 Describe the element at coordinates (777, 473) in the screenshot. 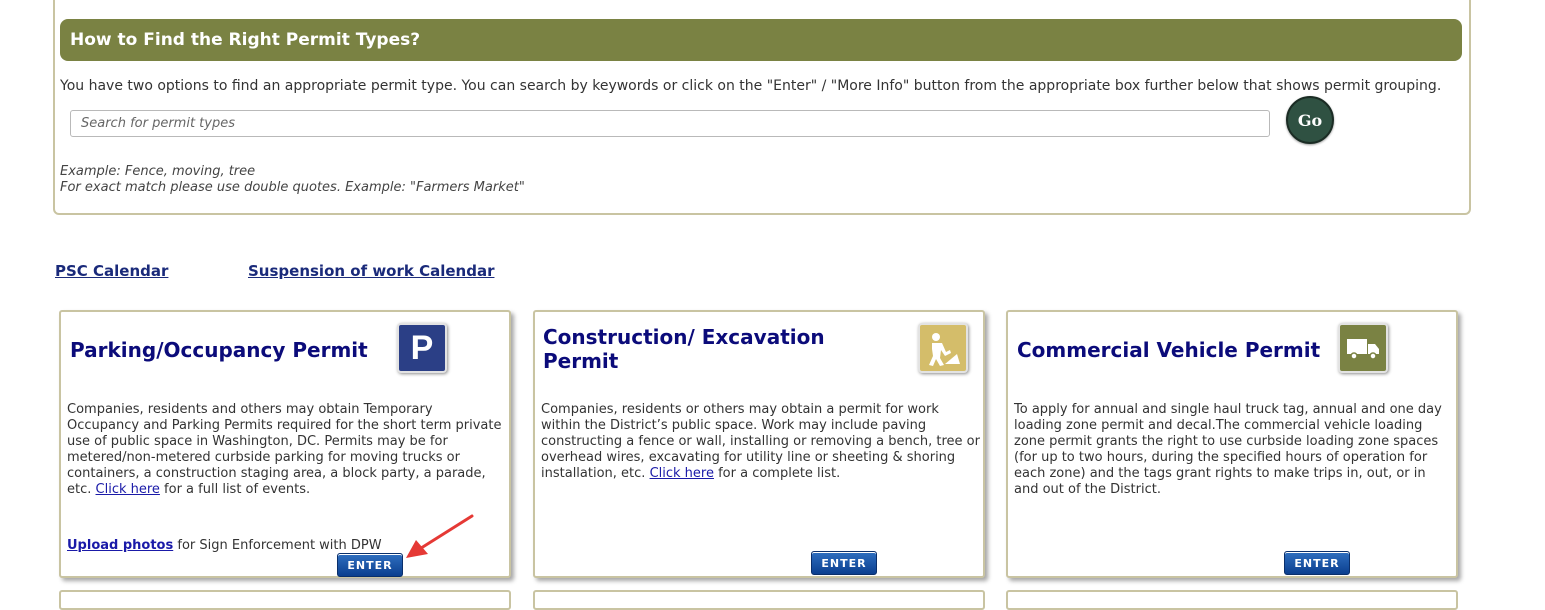

I see `desc-text-end: for a complete list.` at that location.